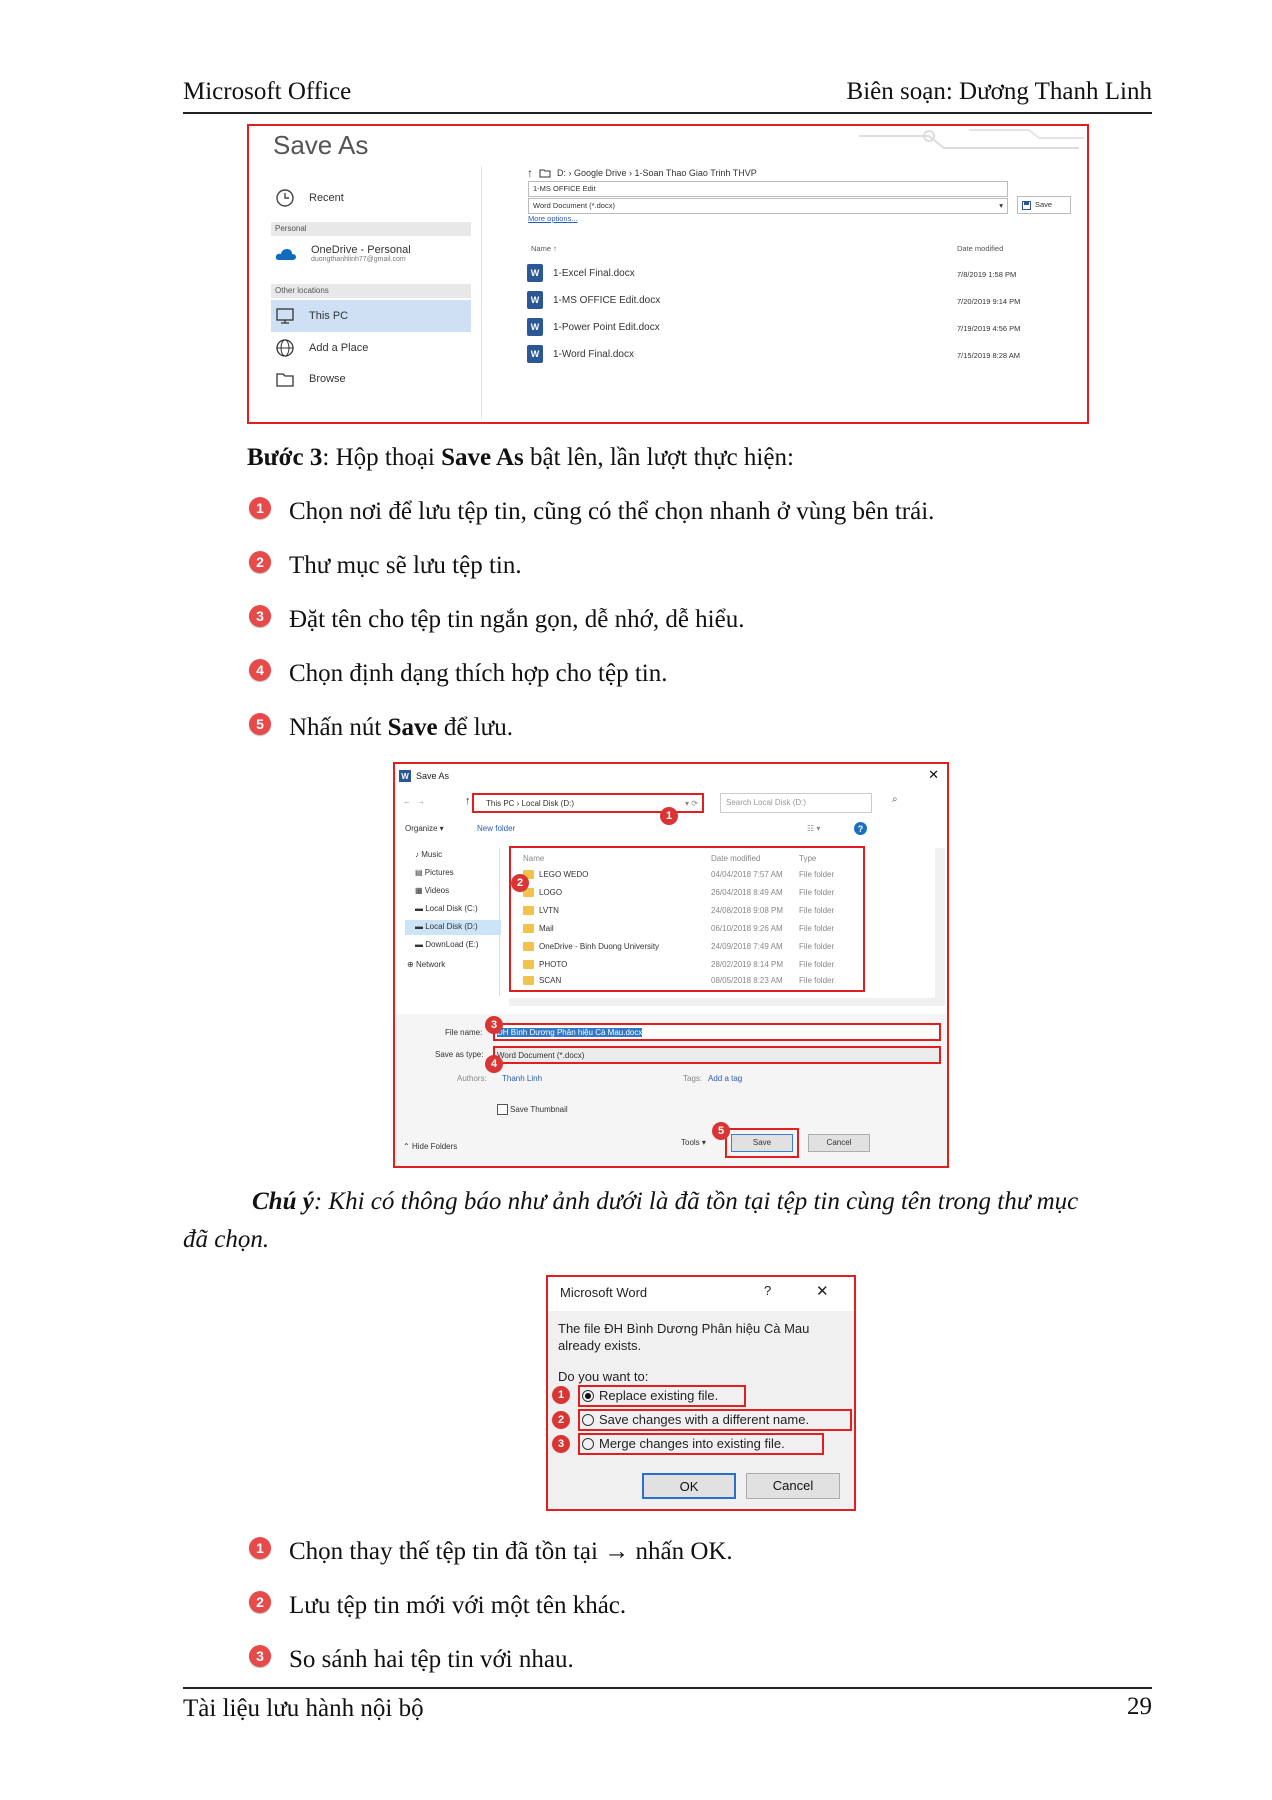 The width and height of the screenshot is (1272, 1800). Describe the element at coordinates (693, 1142) in the screenshot. I see `tools-button: Tools ▾` at that location.